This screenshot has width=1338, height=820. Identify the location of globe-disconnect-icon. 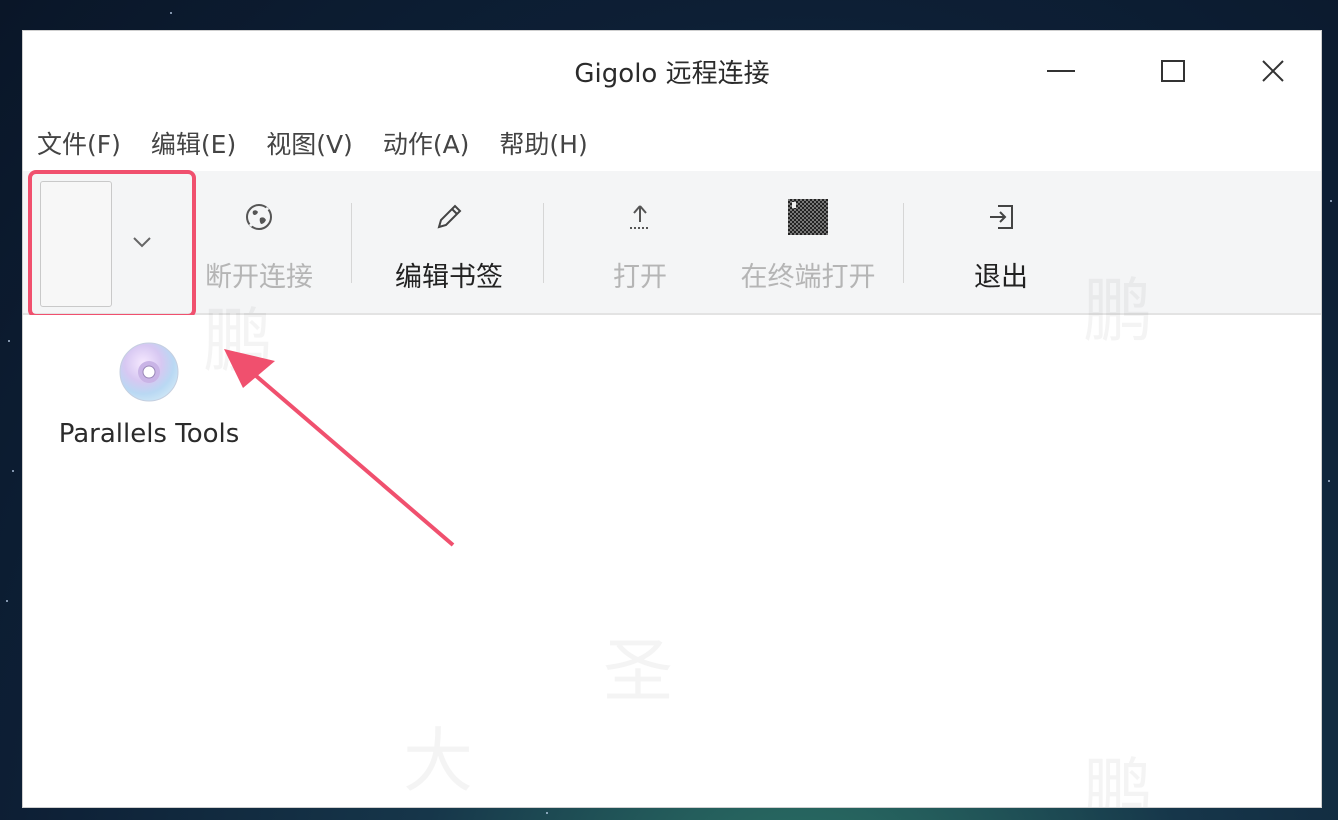
(259, 217).